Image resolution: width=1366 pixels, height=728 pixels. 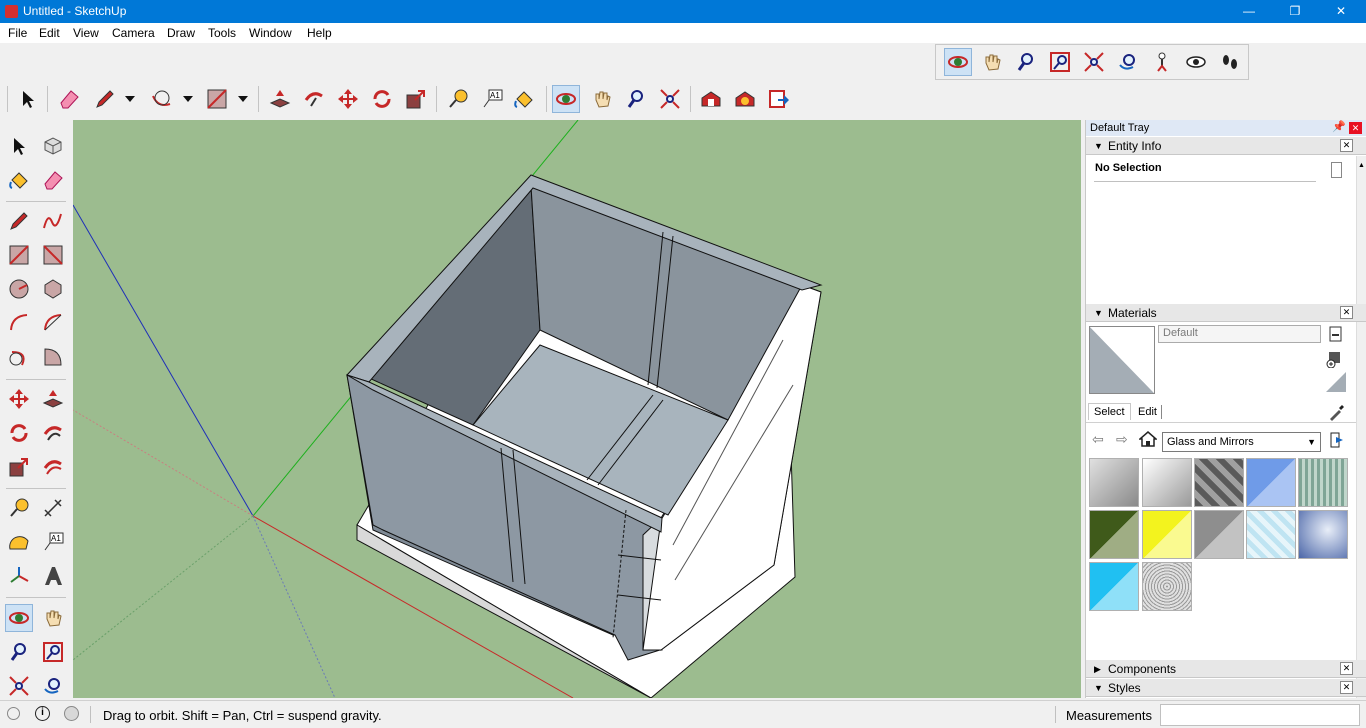 I want to click on tape-measure-side-button, so click(x=19, y=508).